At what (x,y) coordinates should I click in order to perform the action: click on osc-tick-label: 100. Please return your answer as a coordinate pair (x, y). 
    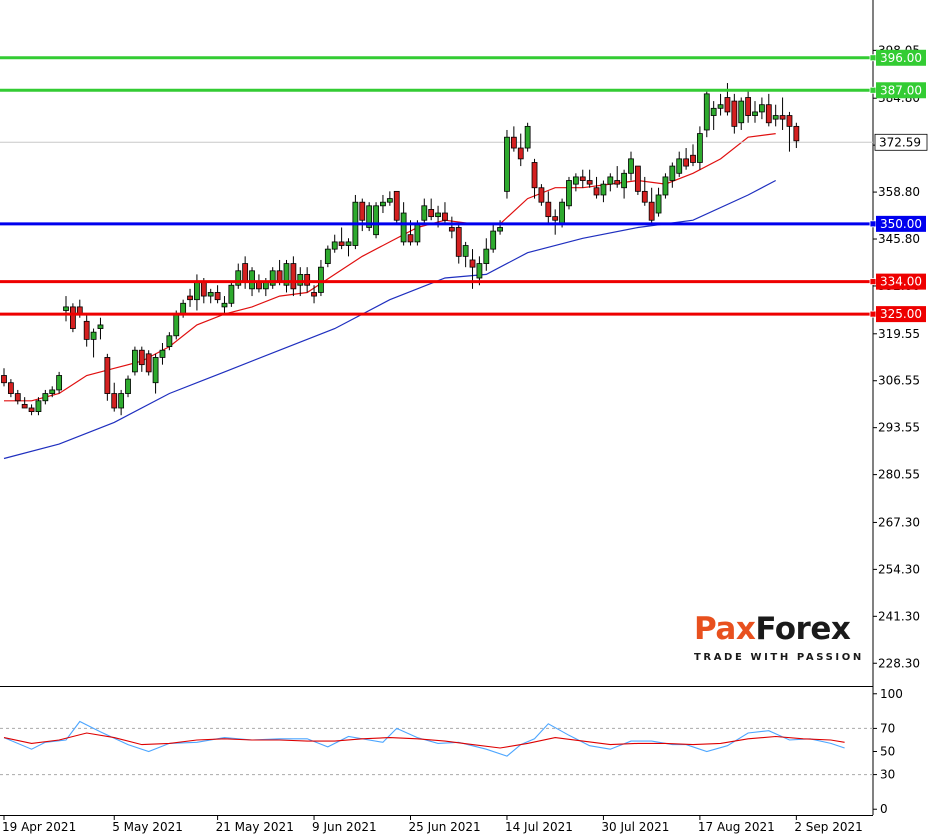
    Looking at the image, I should click on (891, 694).